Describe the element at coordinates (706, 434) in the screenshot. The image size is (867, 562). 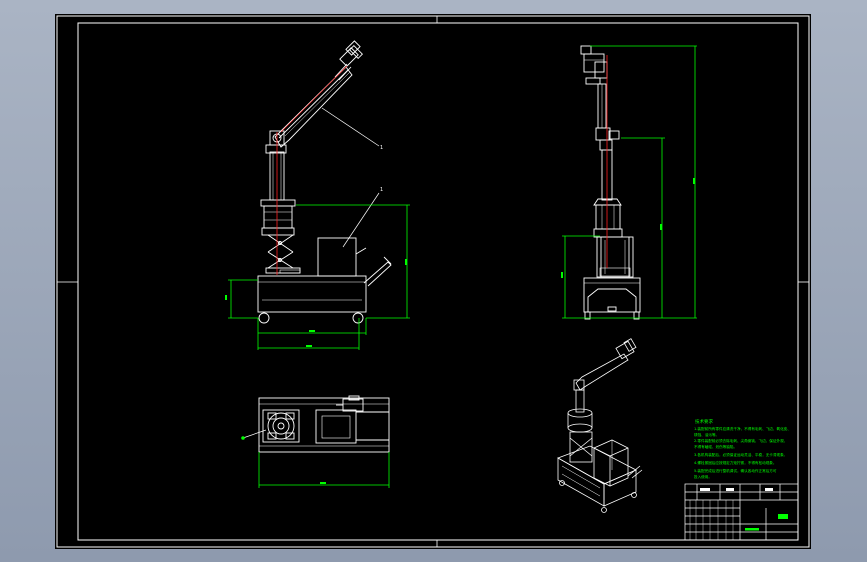
I see `requirement-line: 锈蚀、油污等。` at that location.